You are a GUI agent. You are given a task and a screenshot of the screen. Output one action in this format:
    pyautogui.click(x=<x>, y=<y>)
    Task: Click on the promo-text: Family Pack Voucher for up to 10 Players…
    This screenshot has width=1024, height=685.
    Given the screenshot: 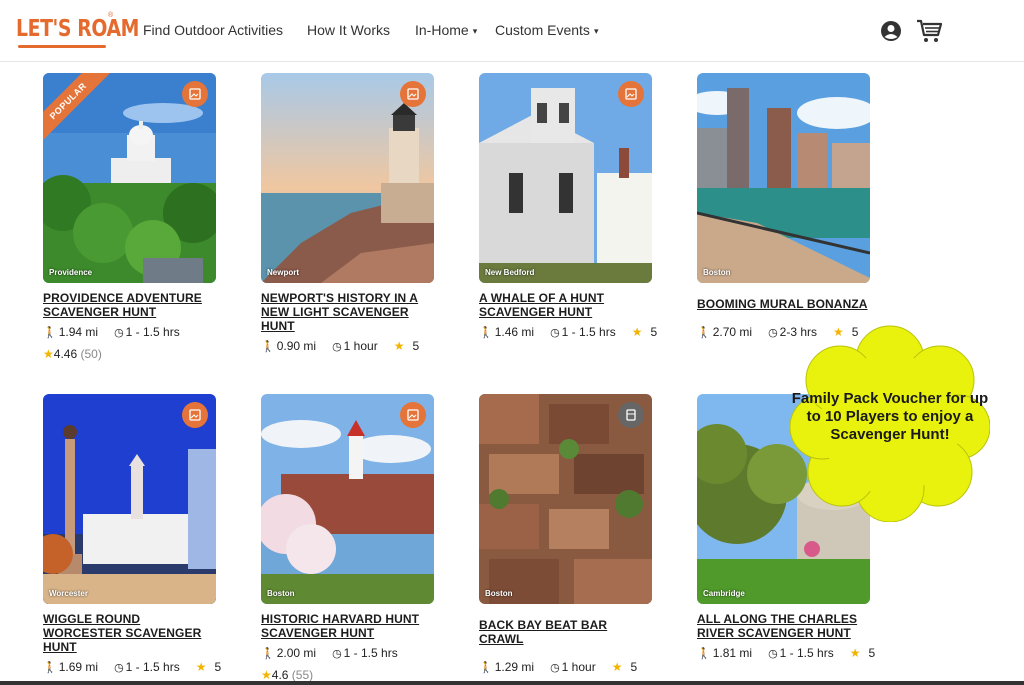 What is the action you would take?
    pyautogui.click(x=890, y=416)
    